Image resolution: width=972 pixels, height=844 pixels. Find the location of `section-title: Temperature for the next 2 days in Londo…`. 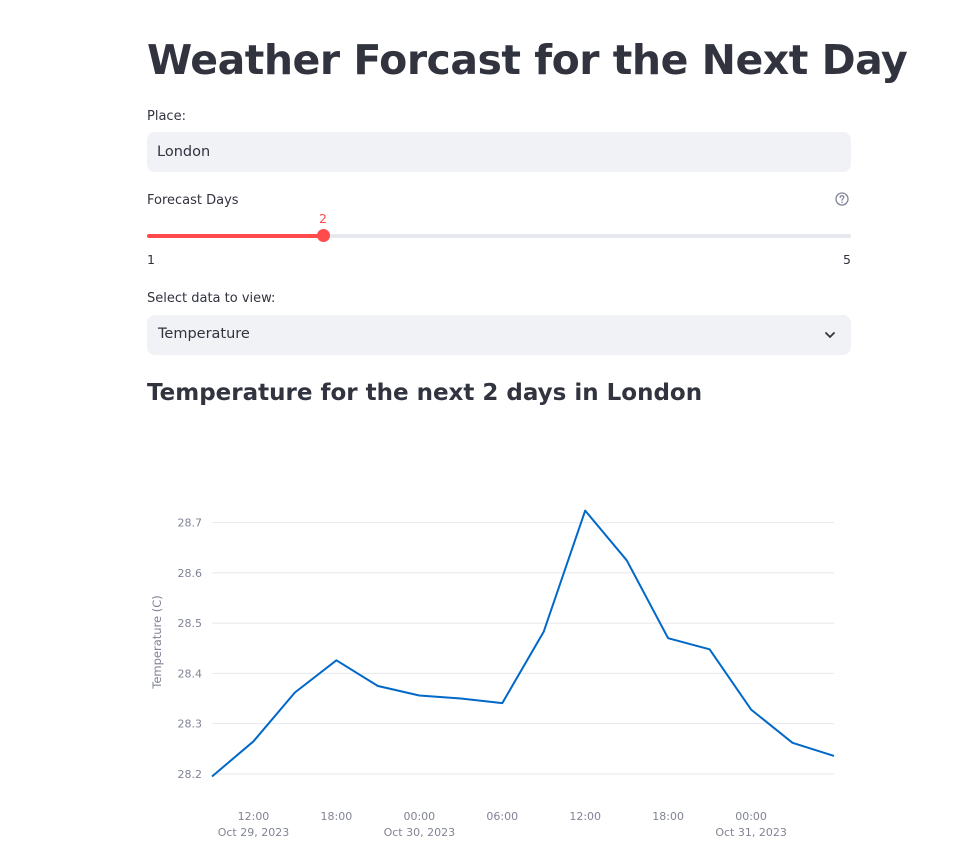

section-title: Temperature for the next 2 days in Londo… is located at coordinates (425, 393).